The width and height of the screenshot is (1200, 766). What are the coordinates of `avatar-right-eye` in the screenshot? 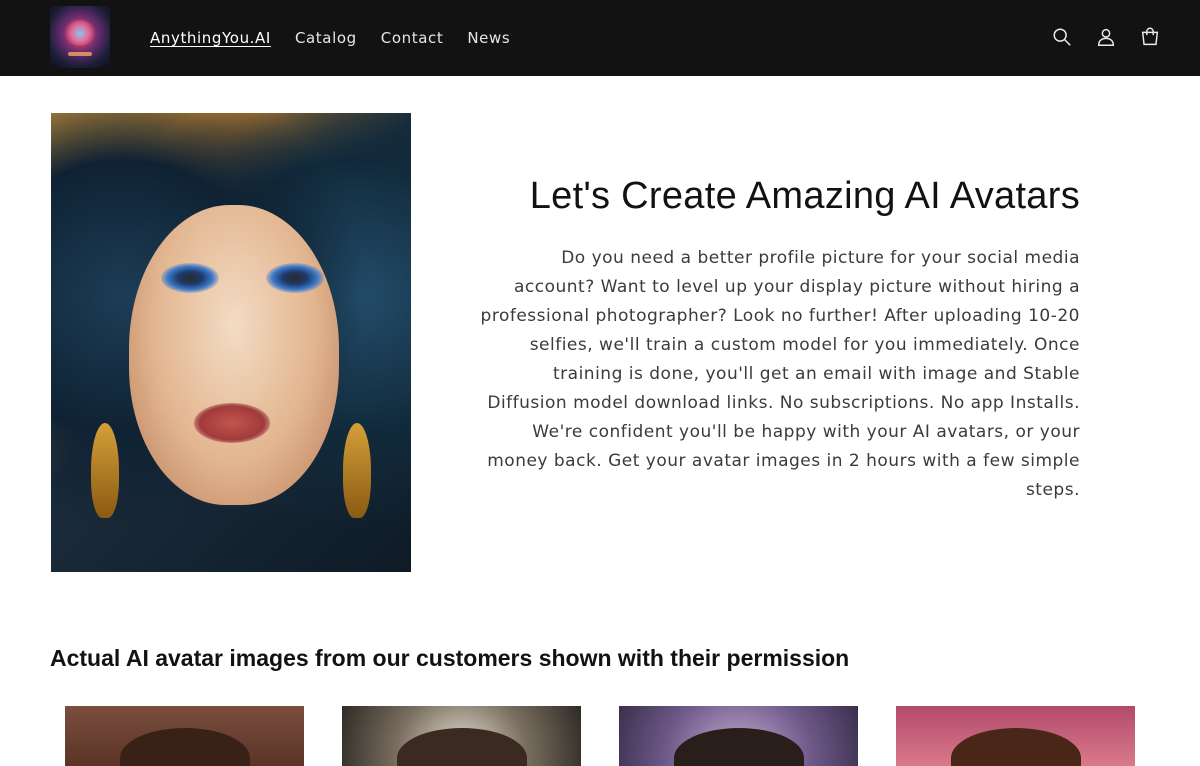 It's located at (295, 278).